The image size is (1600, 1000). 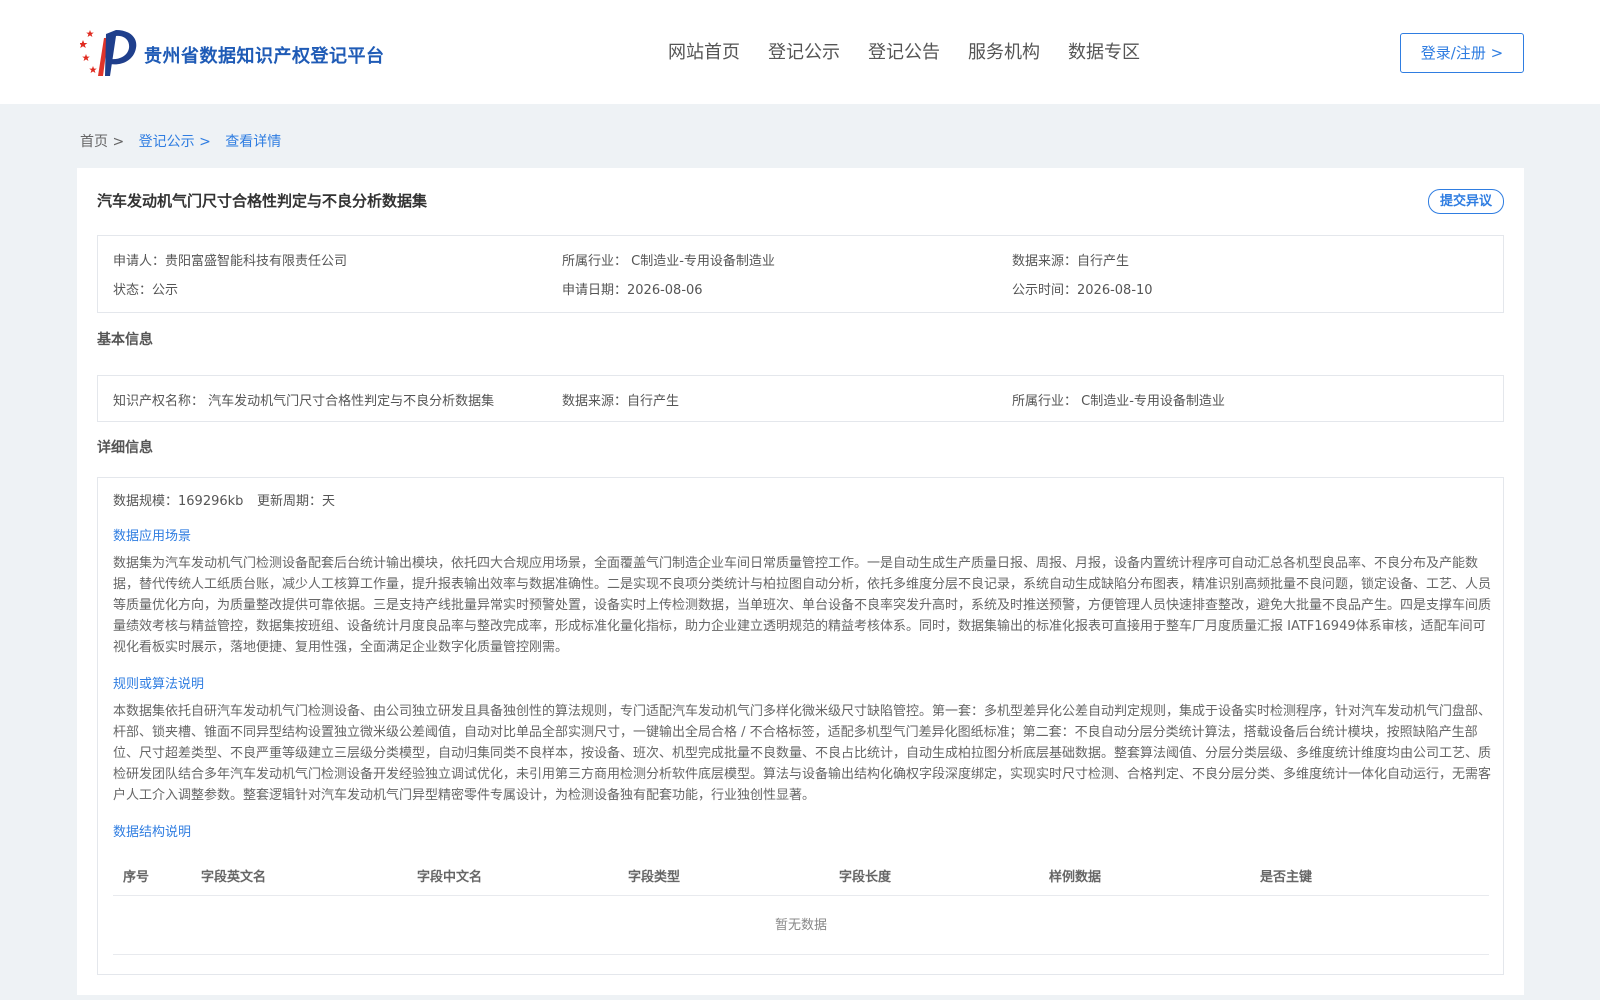 I want to click on nav-data-zone: 数据专区, so click(x=1104, y=51).